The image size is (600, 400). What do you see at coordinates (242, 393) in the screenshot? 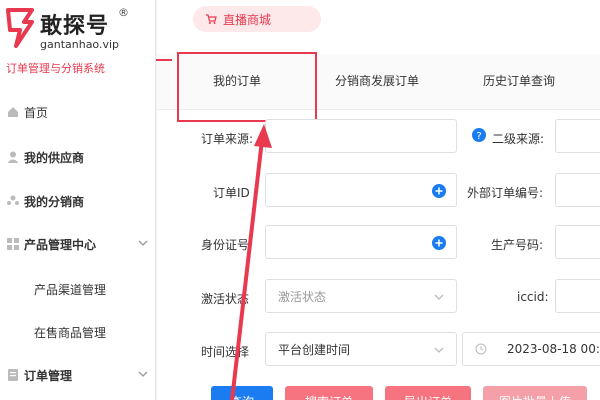
I see `query-button: 查询` at bounding box center [242, 393].